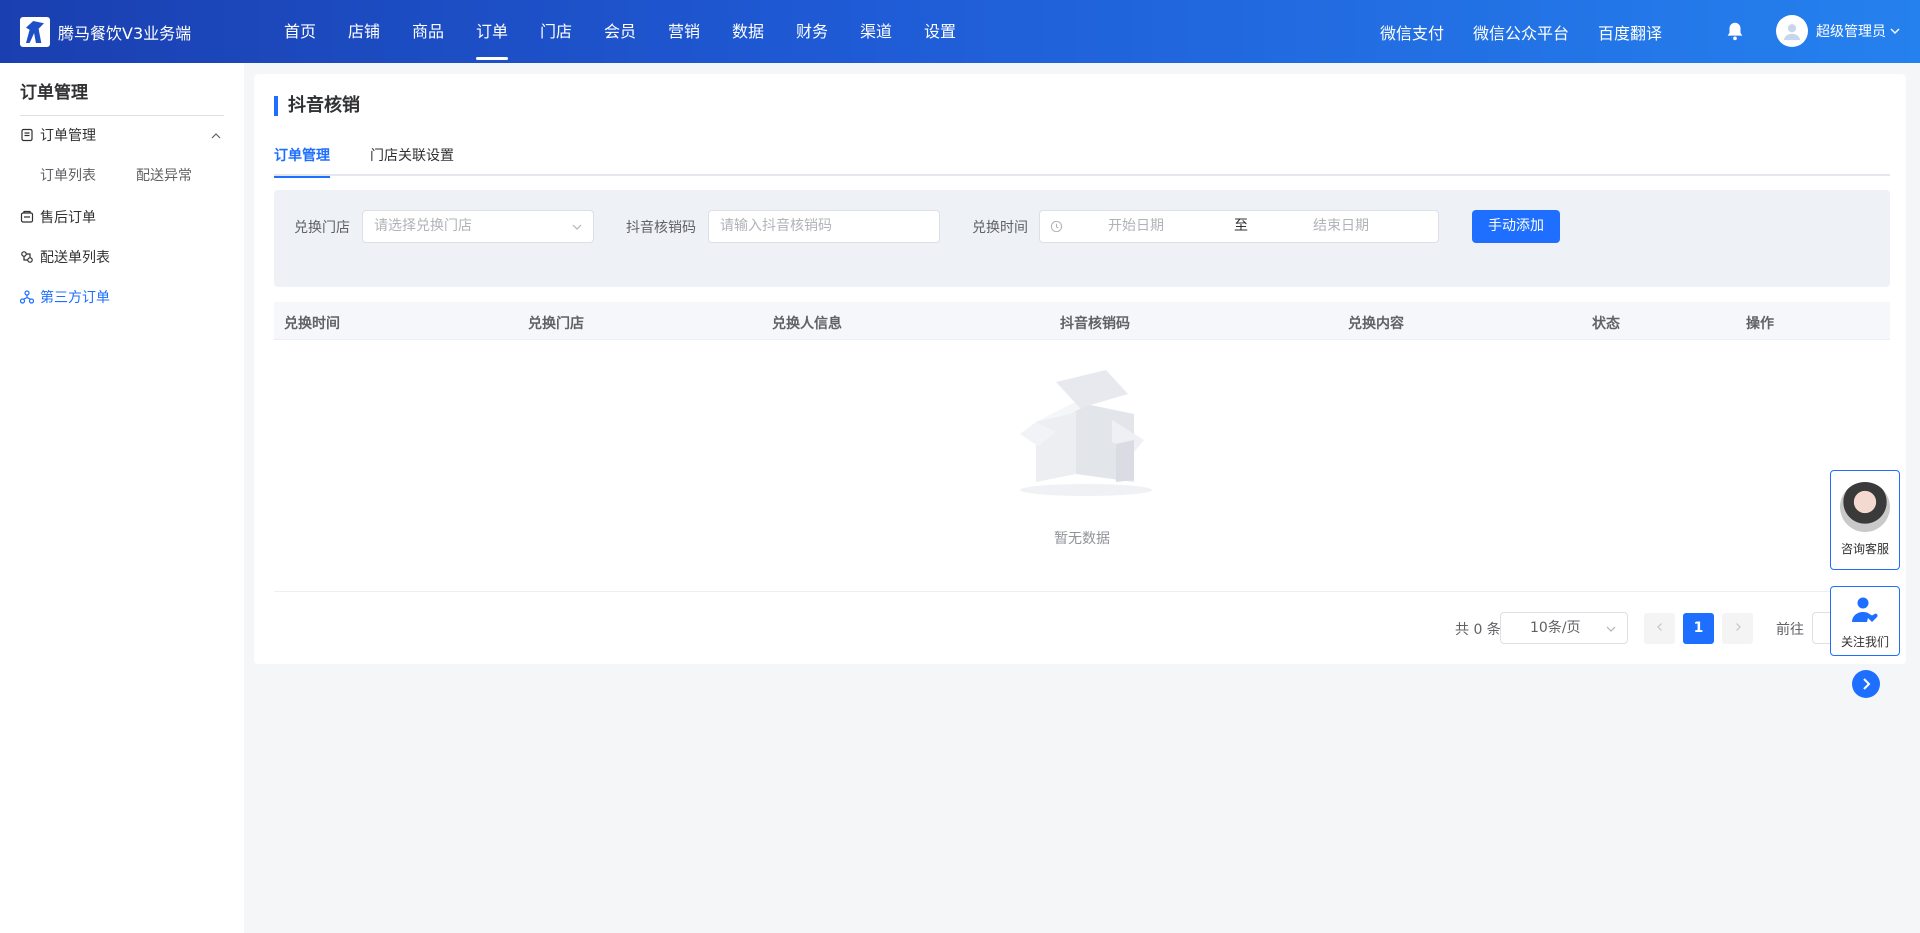  I want to click on column-header: 兑换时间, so click(312, 324).